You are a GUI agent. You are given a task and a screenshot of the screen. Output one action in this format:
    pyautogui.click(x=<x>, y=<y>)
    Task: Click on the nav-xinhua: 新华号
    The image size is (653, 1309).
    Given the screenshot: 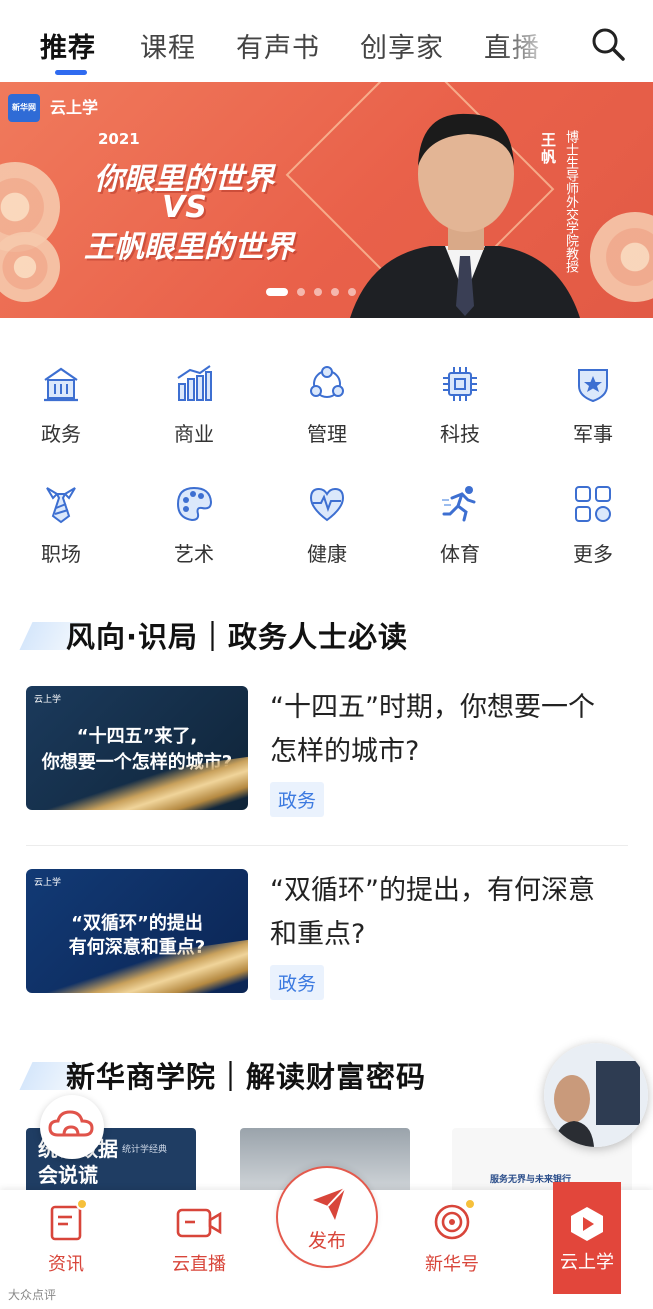 What is the action you would take?
    pyautogui.click(x=452, y=1237)
    